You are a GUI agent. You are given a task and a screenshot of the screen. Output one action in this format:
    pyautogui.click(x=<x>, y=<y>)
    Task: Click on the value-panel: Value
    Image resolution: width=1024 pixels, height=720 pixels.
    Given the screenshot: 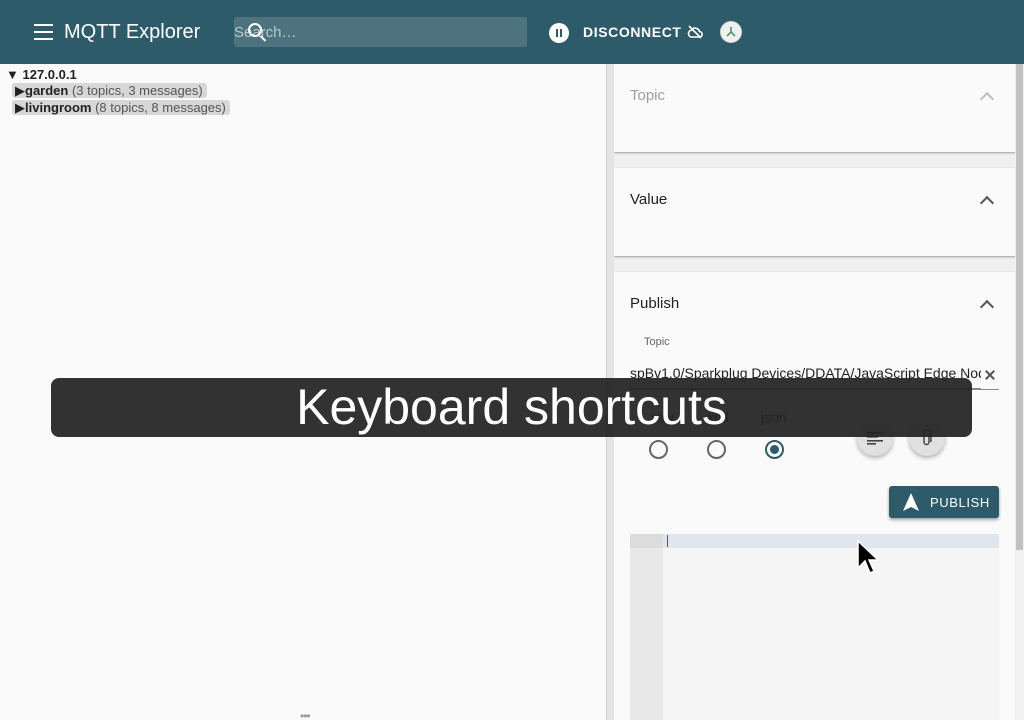 What is the action you would take?
    pyautogui.click(x=814, y=212)
    